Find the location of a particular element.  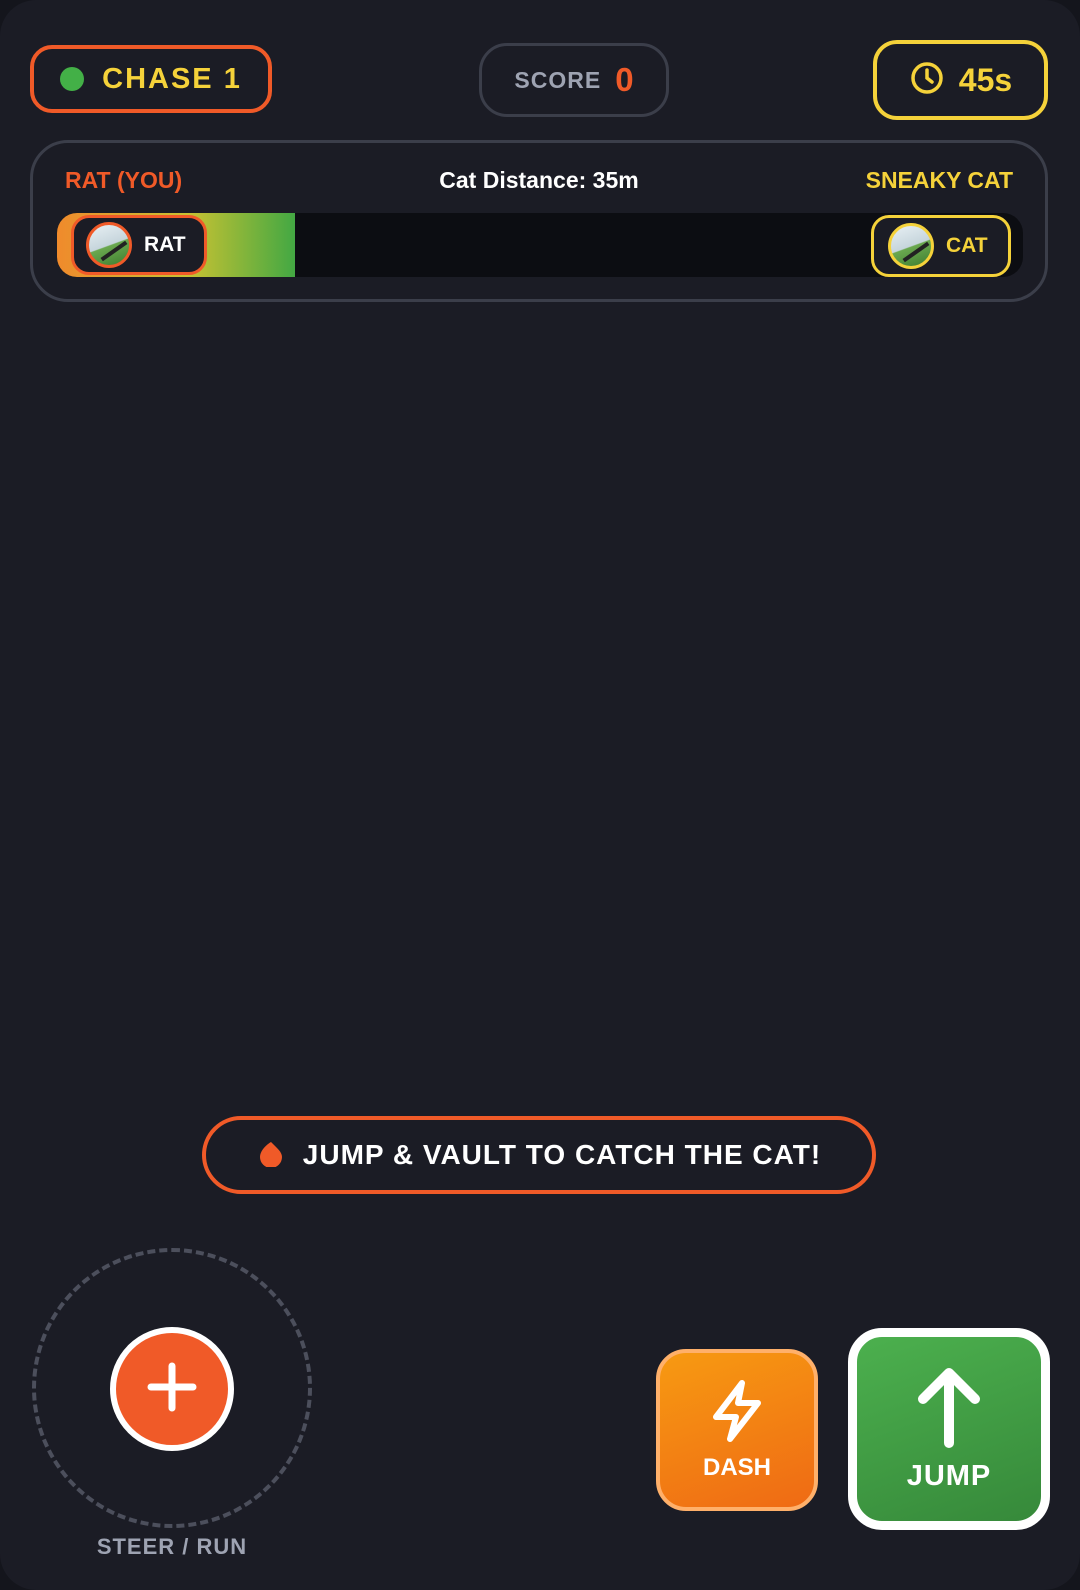

score-value: 0 is located at coordinates (624, 79).